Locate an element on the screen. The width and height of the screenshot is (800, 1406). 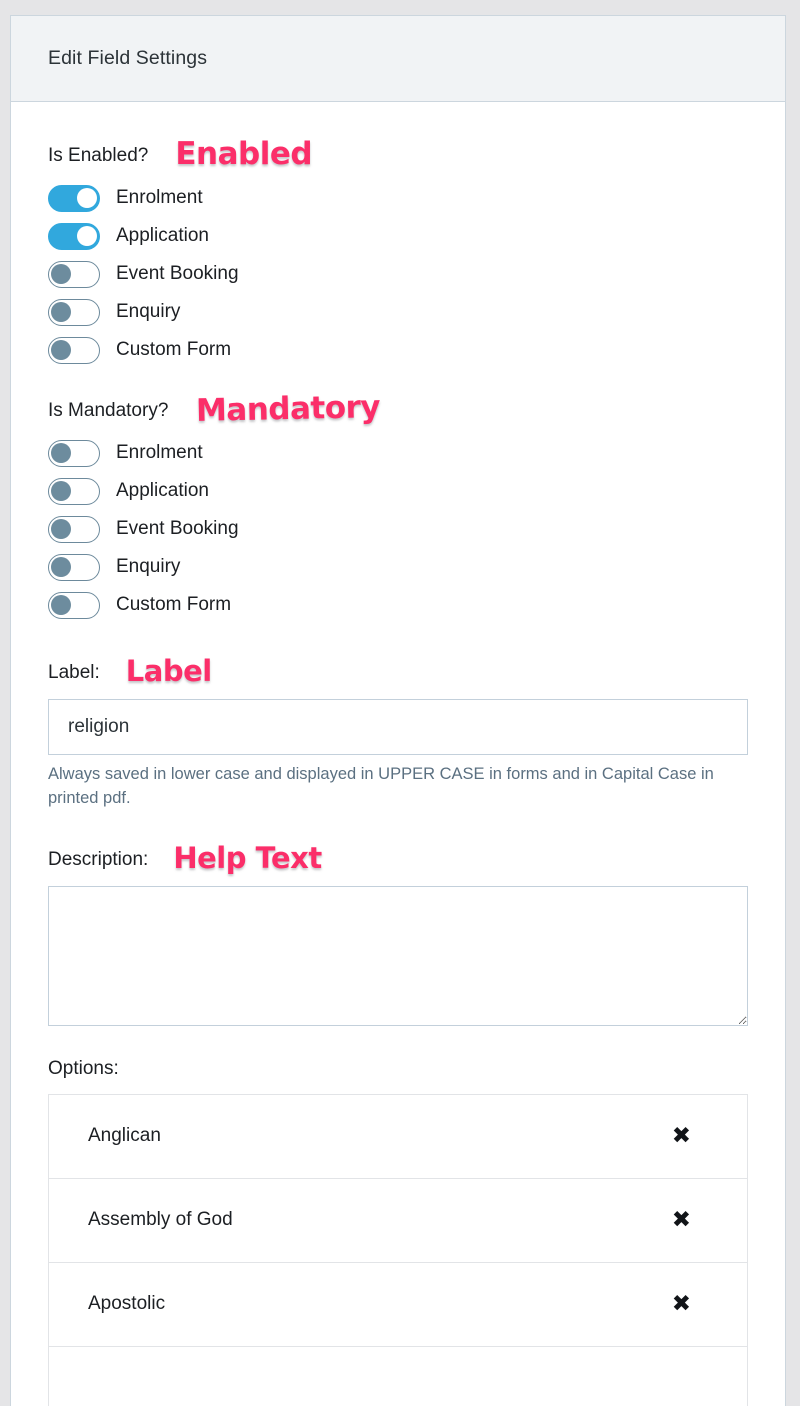
description-textarea is located at coordinates (398, 955).